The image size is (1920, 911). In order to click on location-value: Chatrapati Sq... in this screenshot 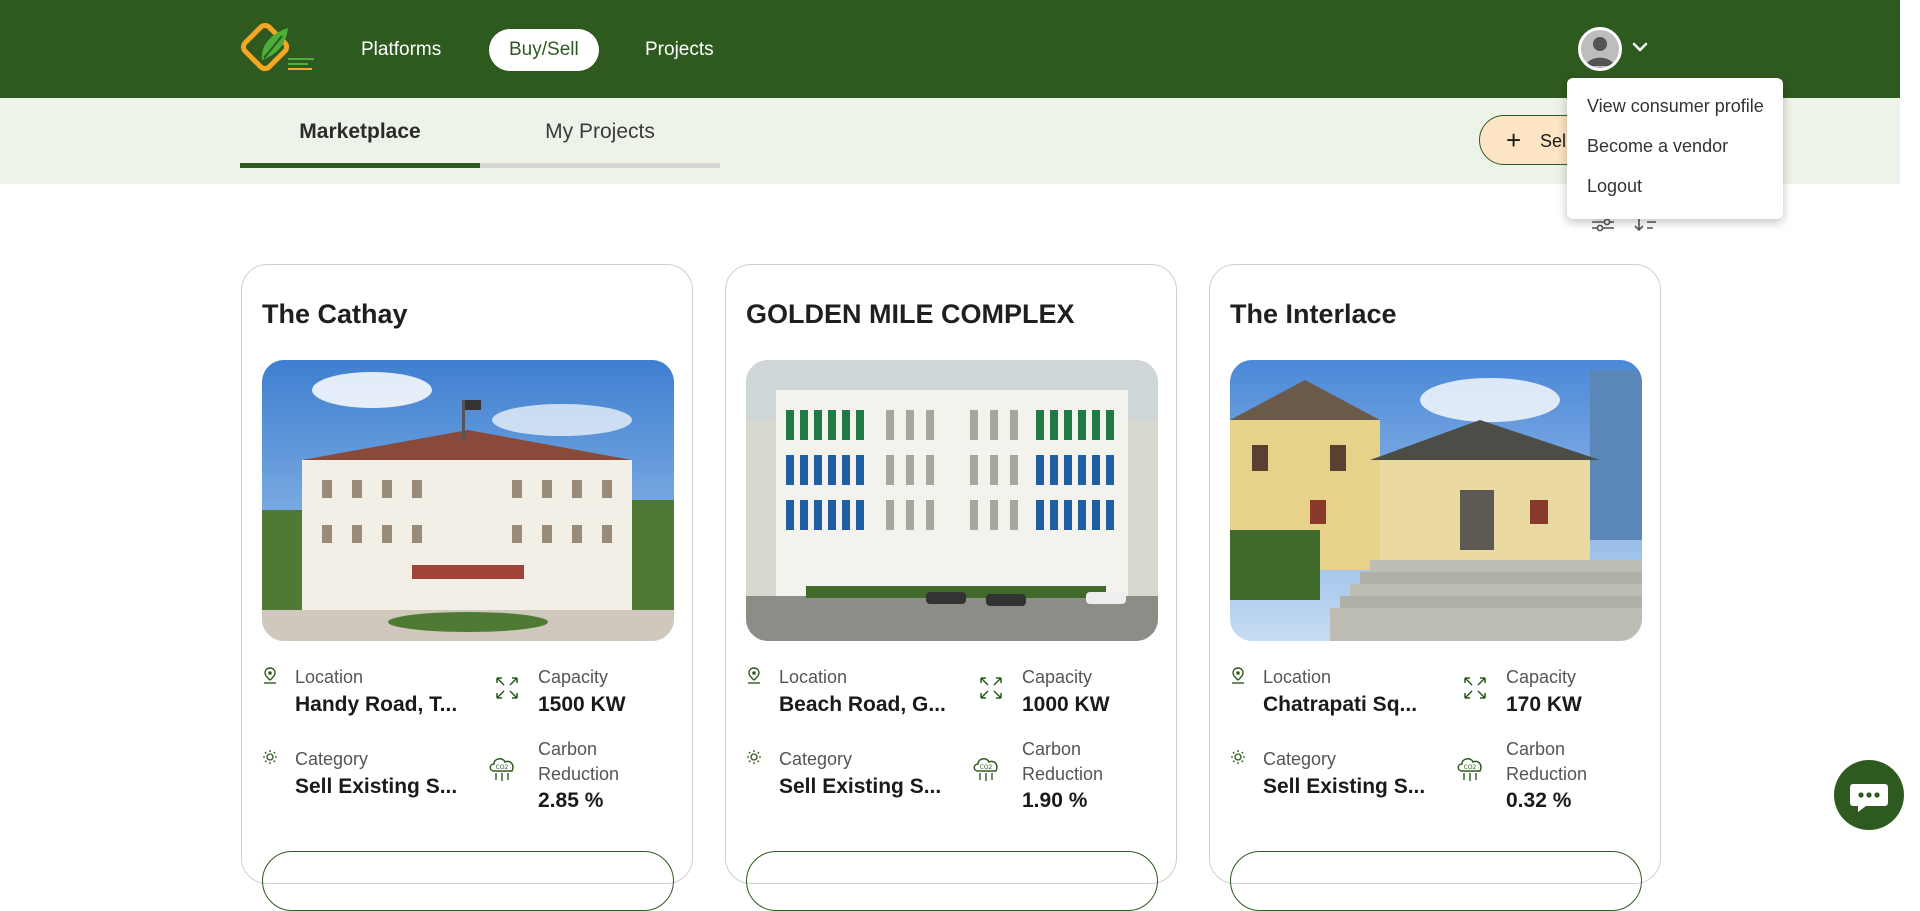, I will do `click(1340, 704)`.